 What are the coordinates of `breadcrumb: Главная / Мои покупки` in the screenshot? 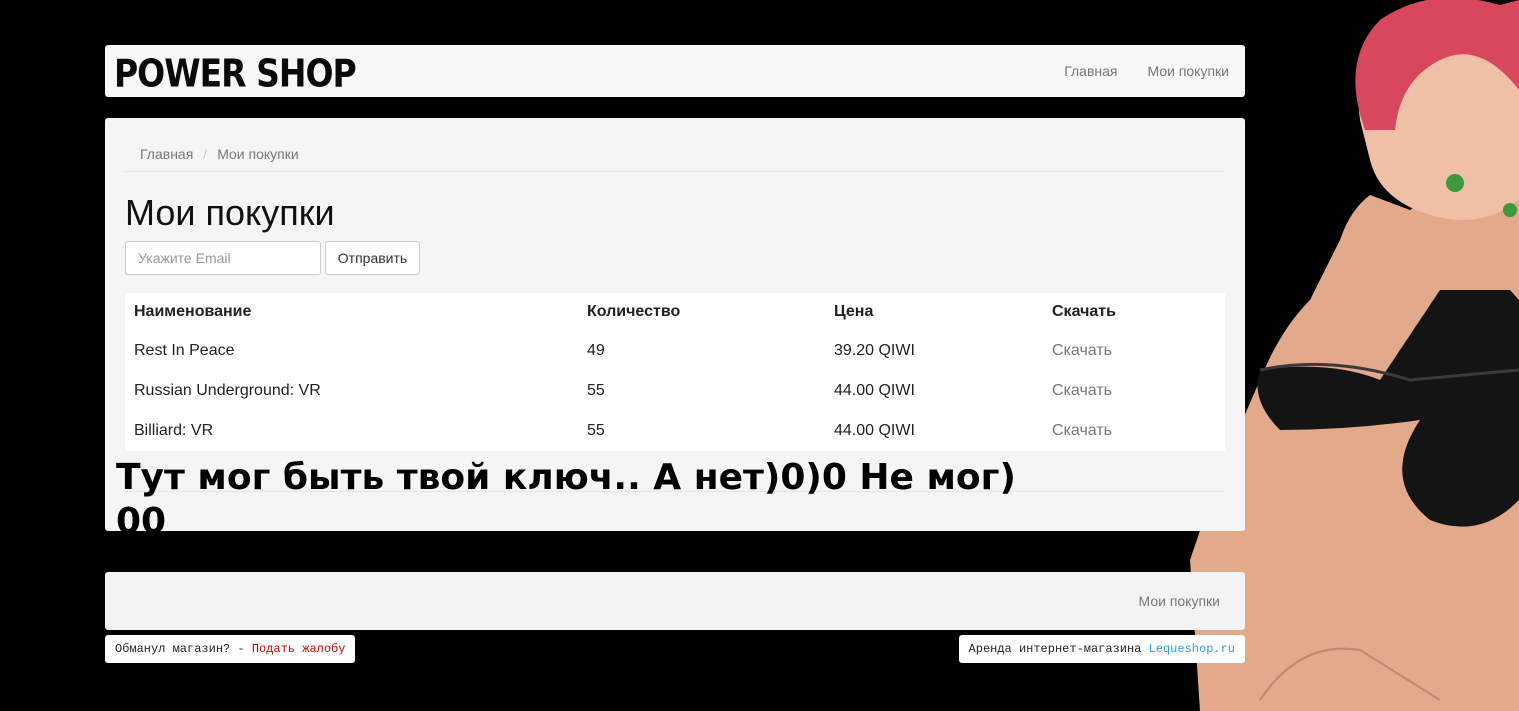 It's located at (219, 154).